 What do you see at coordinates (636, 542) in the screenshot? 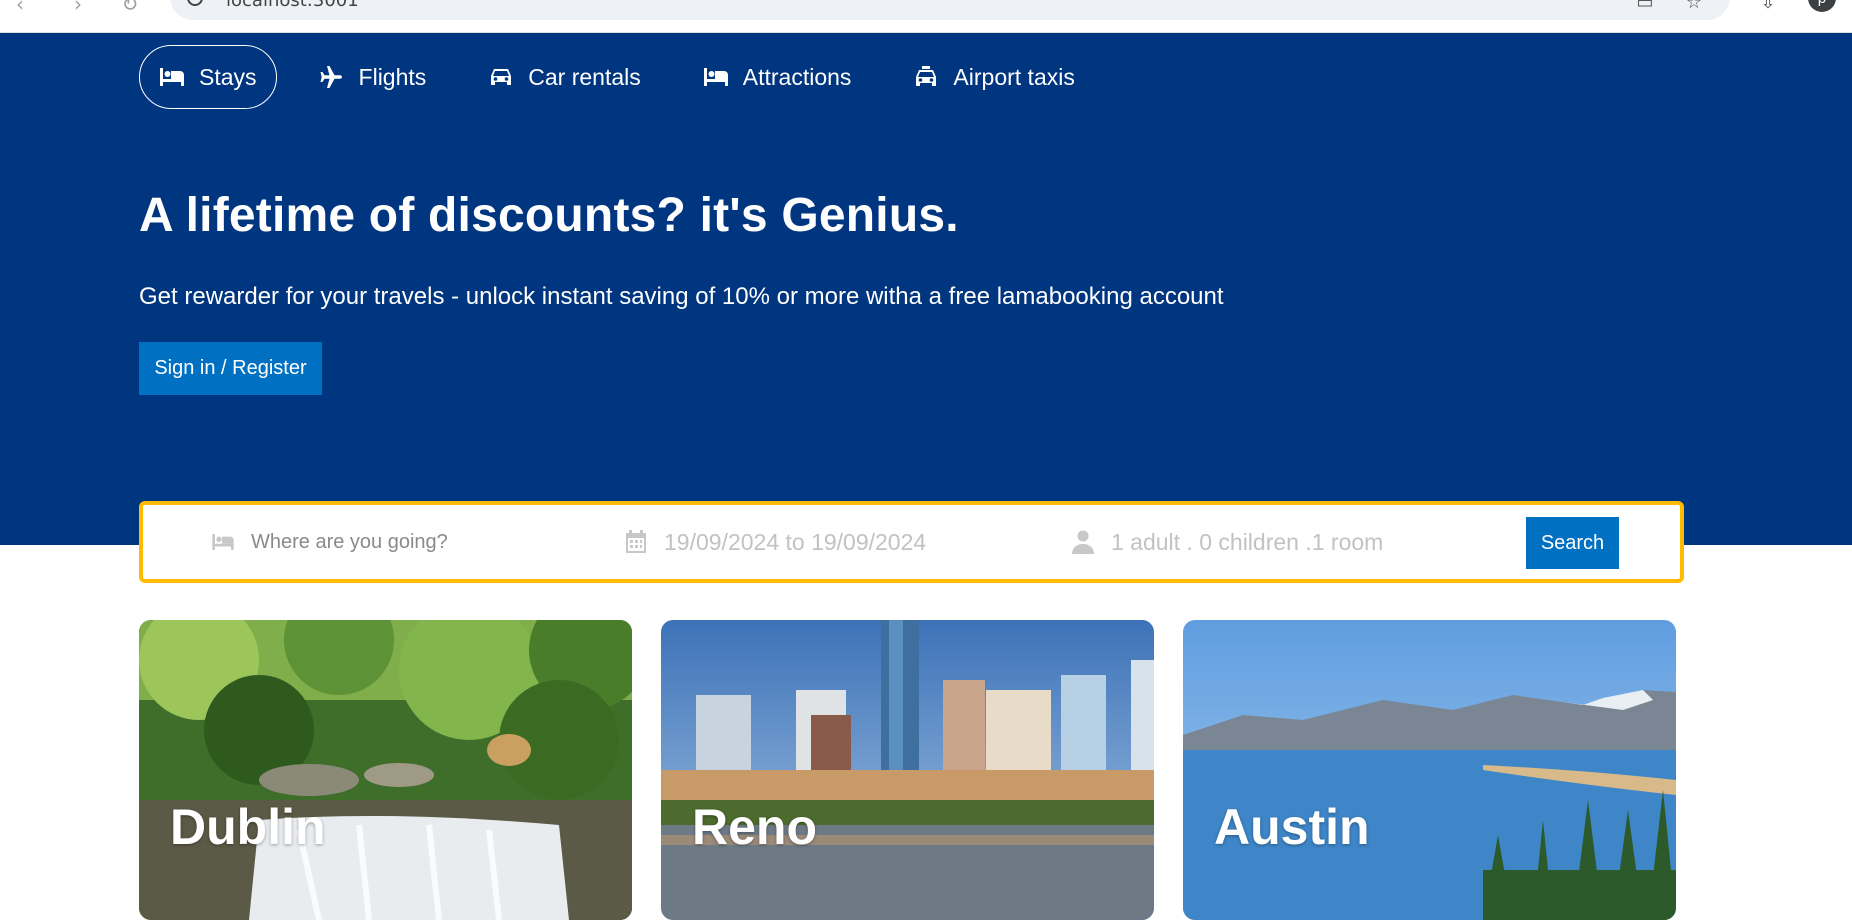
I see `calendar-icon` at bounding box center [636, 542].